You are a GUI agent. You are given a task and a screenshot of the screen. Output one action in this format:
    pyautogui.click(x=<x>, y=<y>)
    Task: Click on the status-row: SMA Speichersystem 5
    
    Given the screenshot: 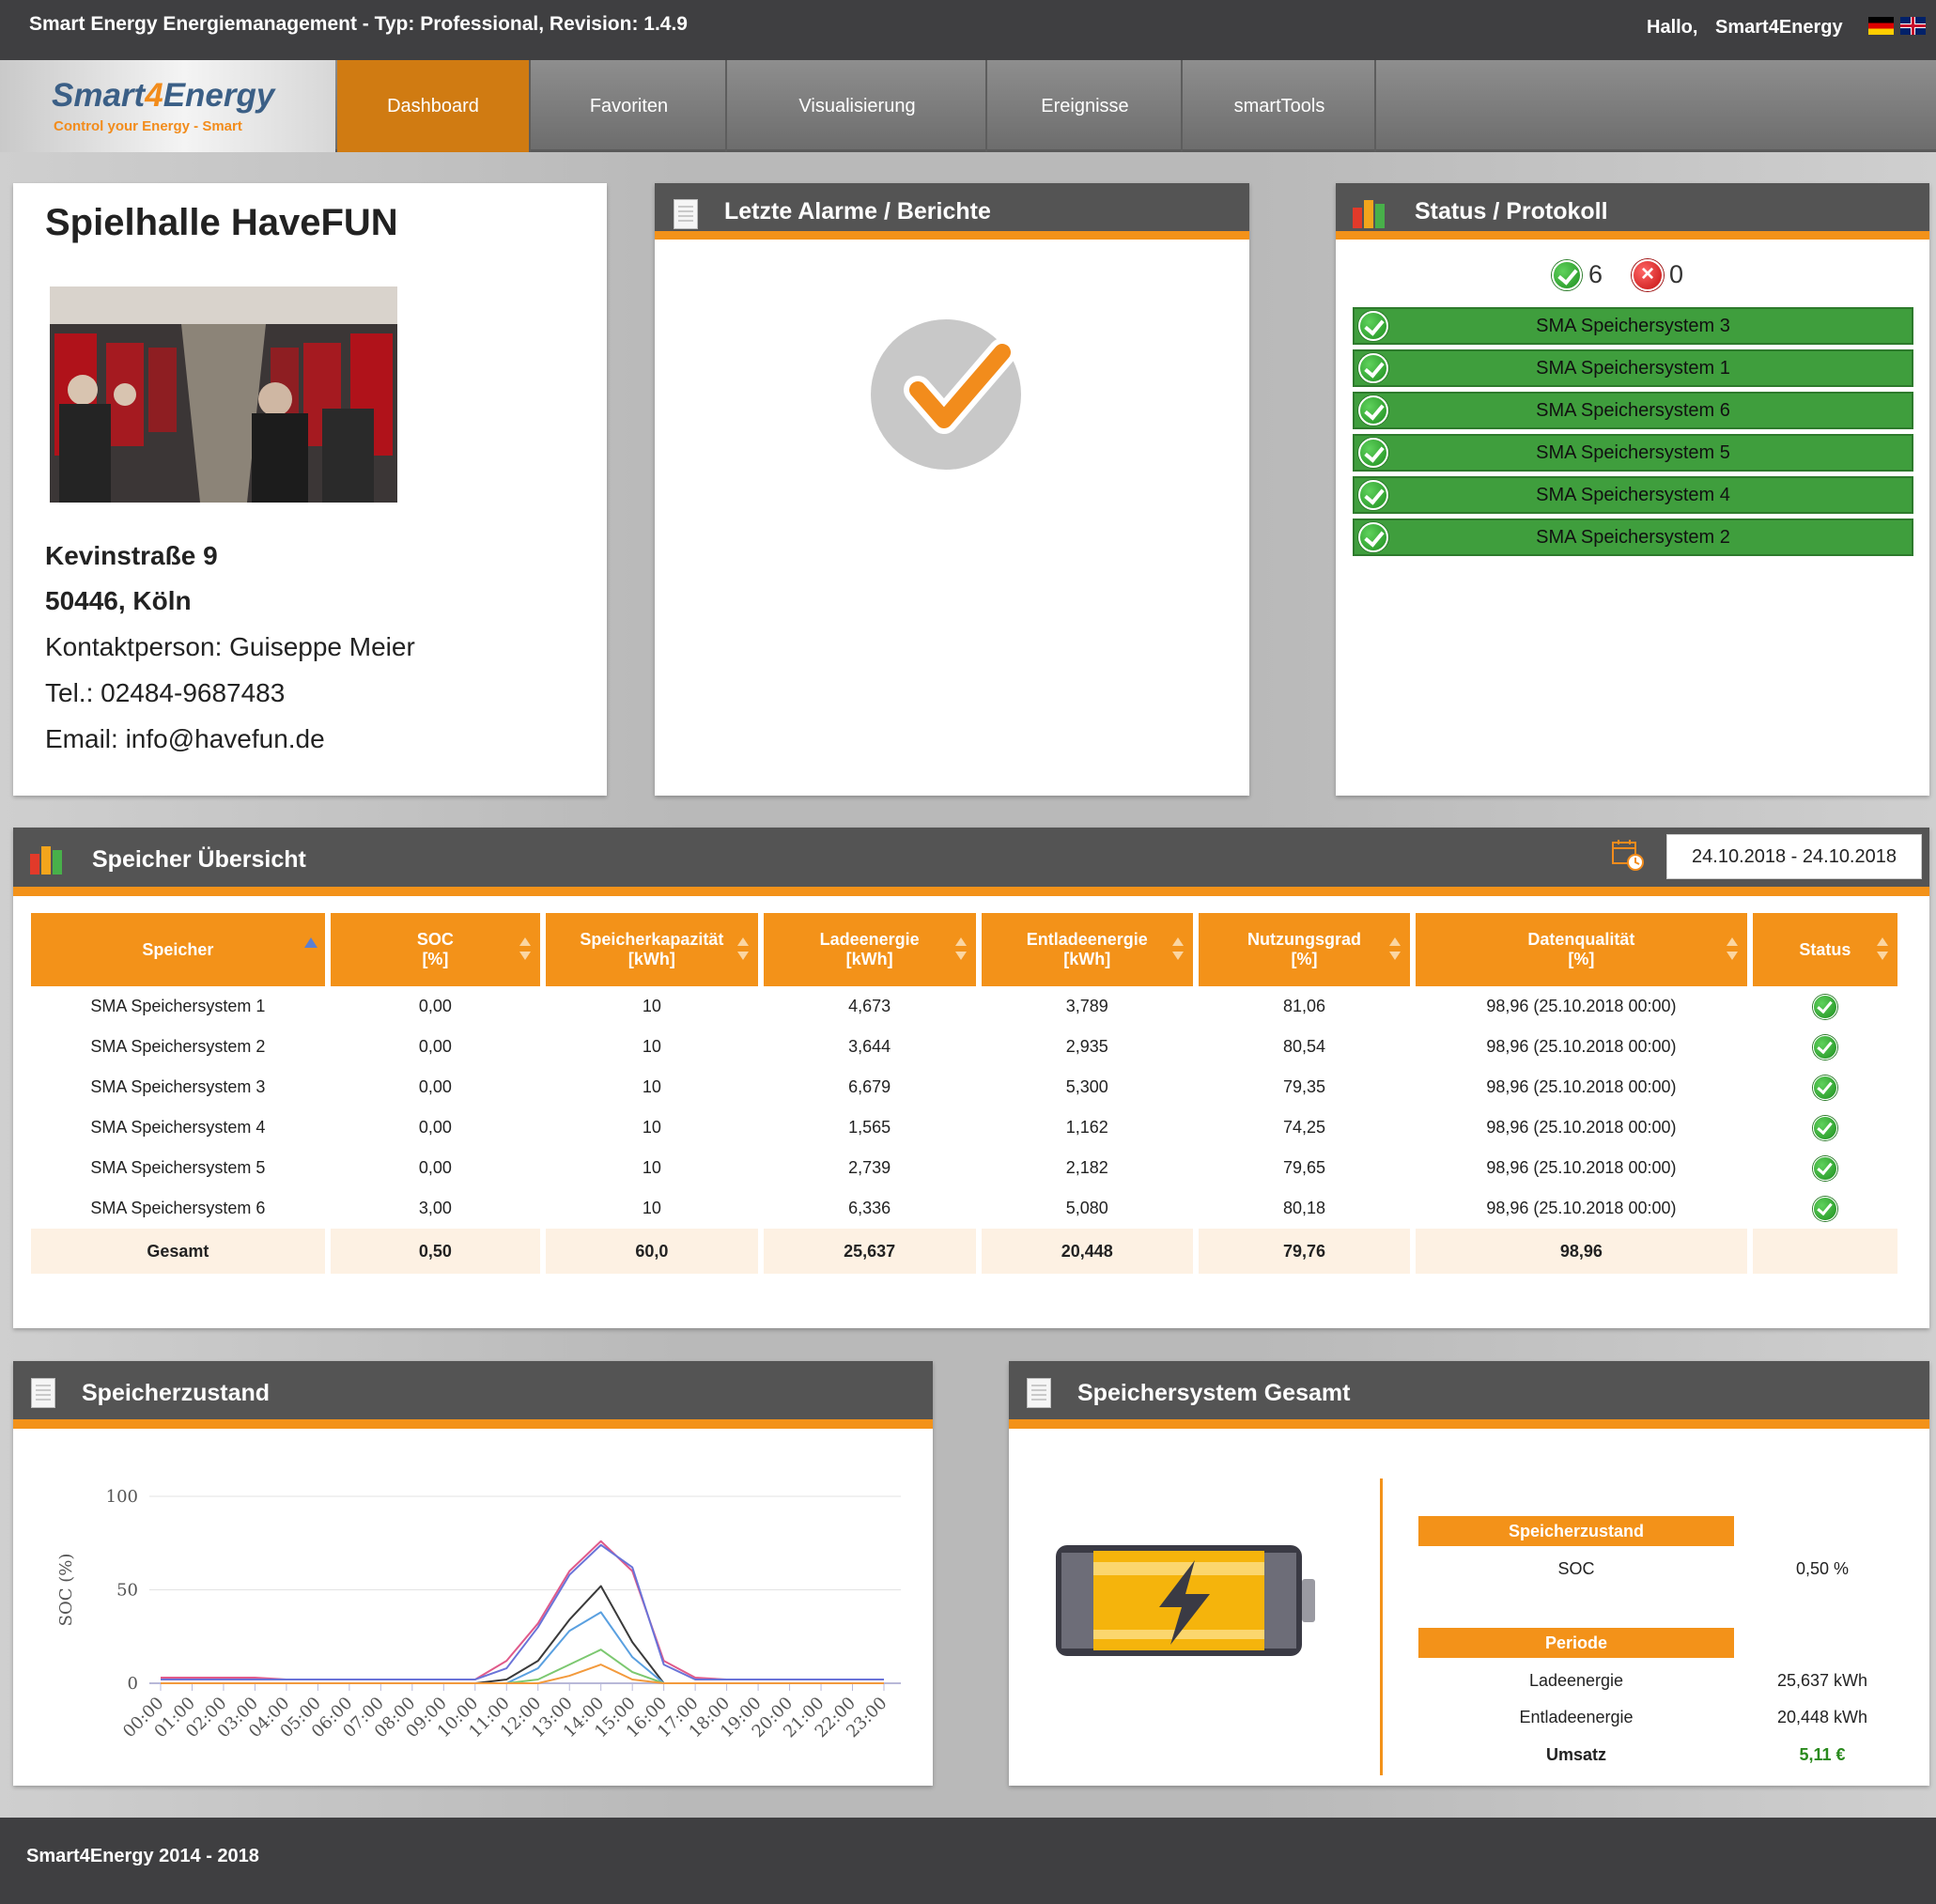 What is the action you would take?
    pyautogui.click(x=1633, y=453)
    